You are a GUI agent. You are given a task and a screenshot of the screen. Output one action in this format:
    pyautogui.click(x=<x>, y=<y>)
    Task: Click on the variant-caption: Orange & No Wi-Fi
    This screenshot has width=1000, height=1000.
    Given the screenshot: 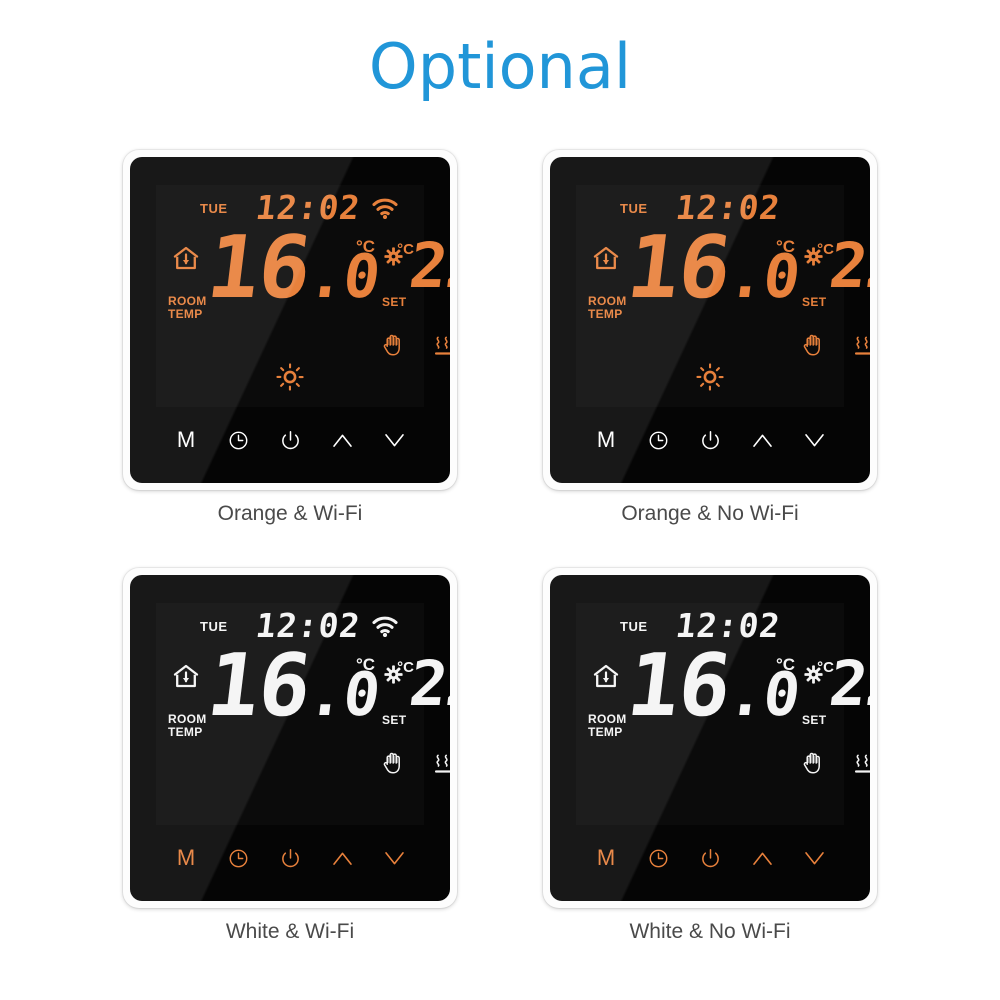 What is the action you would take?
    pyautogui.click(x=710, y=513)
    